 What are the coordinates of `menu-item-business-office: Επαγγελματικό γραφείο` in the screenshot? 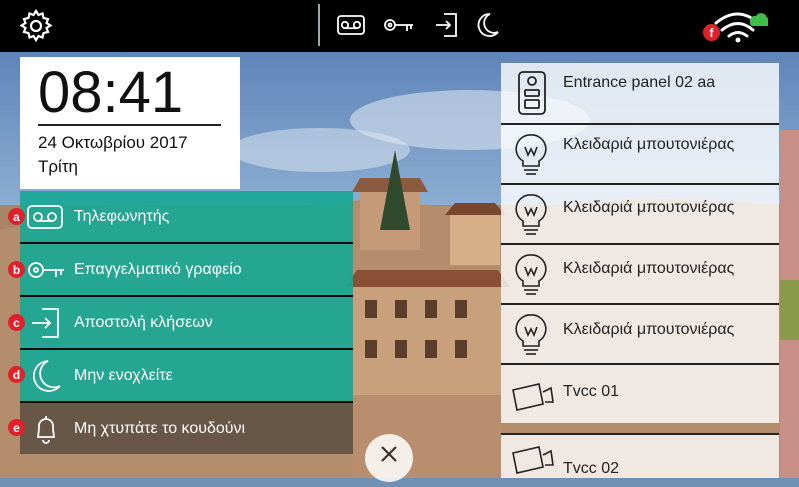 It's located at (186, 269).